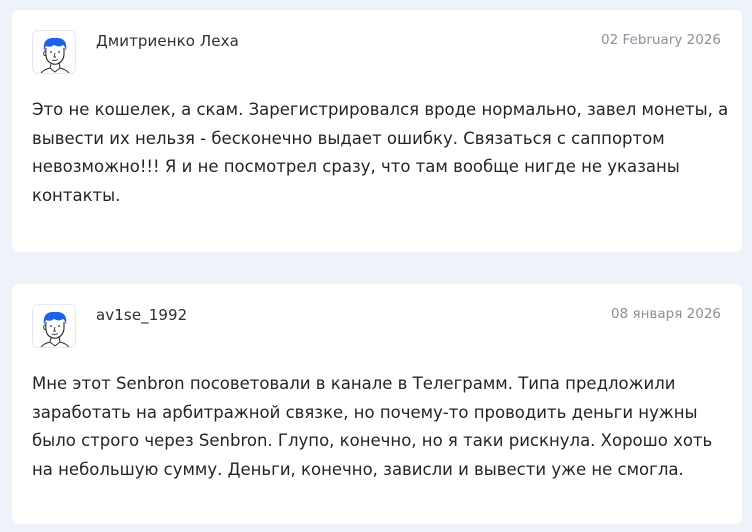 Image resolution: width=752 pixels, height=532 pixels. Describe the element at coordinates (142, 315) in the screenshot. I see `review-author: av1se_1992` at that location.